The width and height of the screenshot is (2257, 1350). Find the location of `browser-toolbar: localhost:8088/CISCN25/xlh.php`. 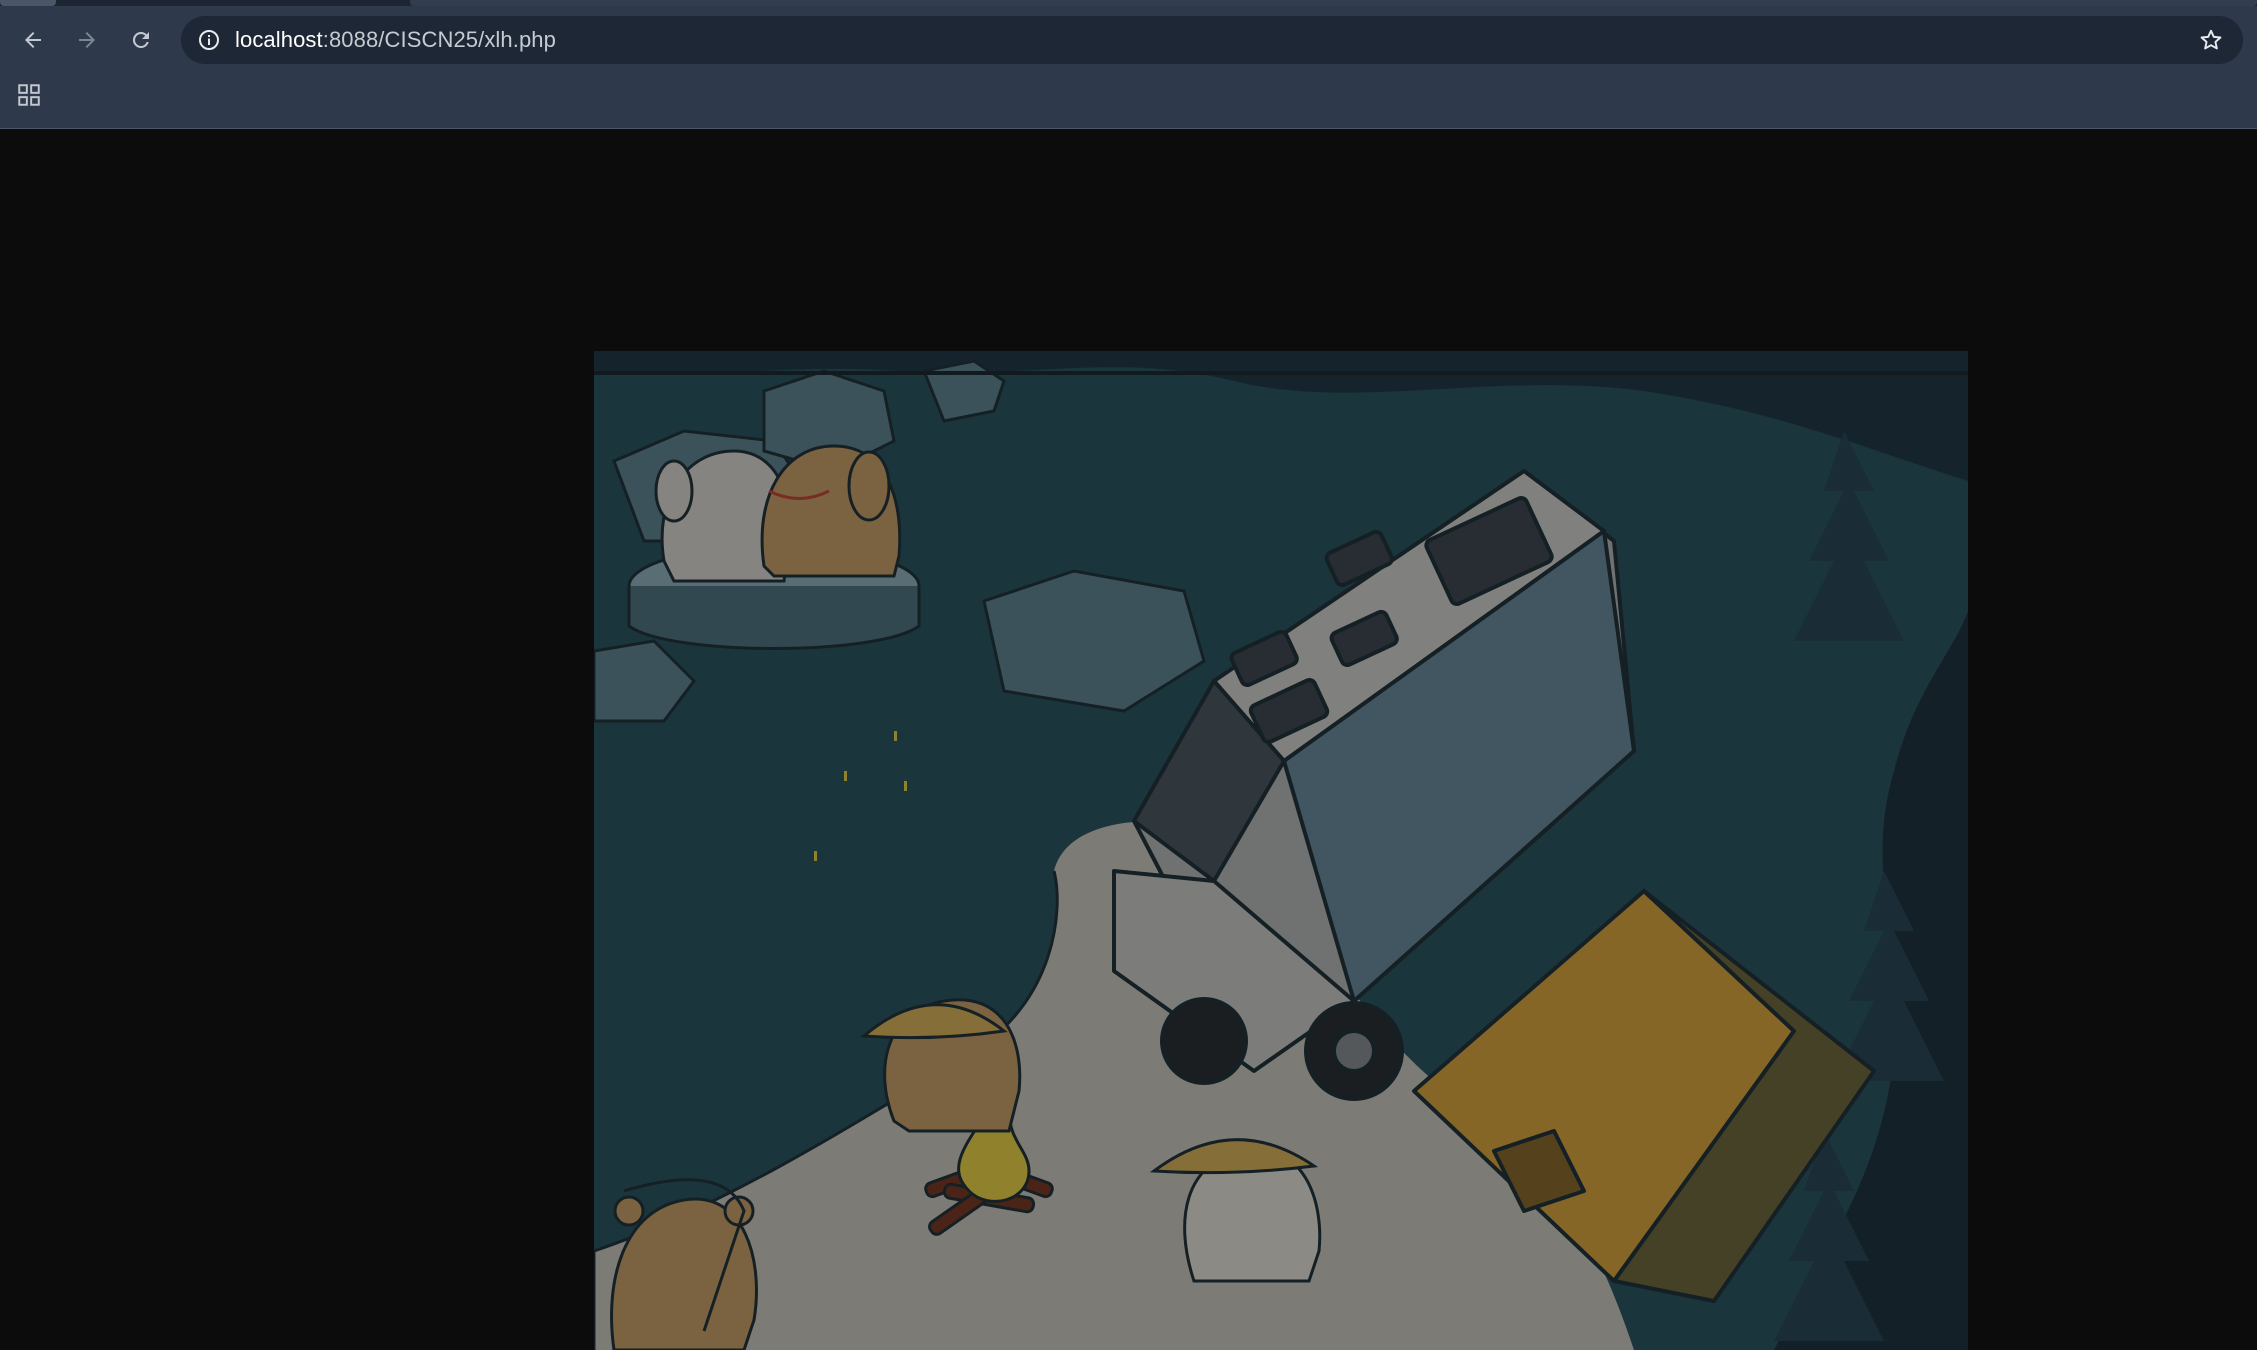

browser-toolbar: localhost:8088/CISCN25/xlh.php is located at coordinates (1128, 64).